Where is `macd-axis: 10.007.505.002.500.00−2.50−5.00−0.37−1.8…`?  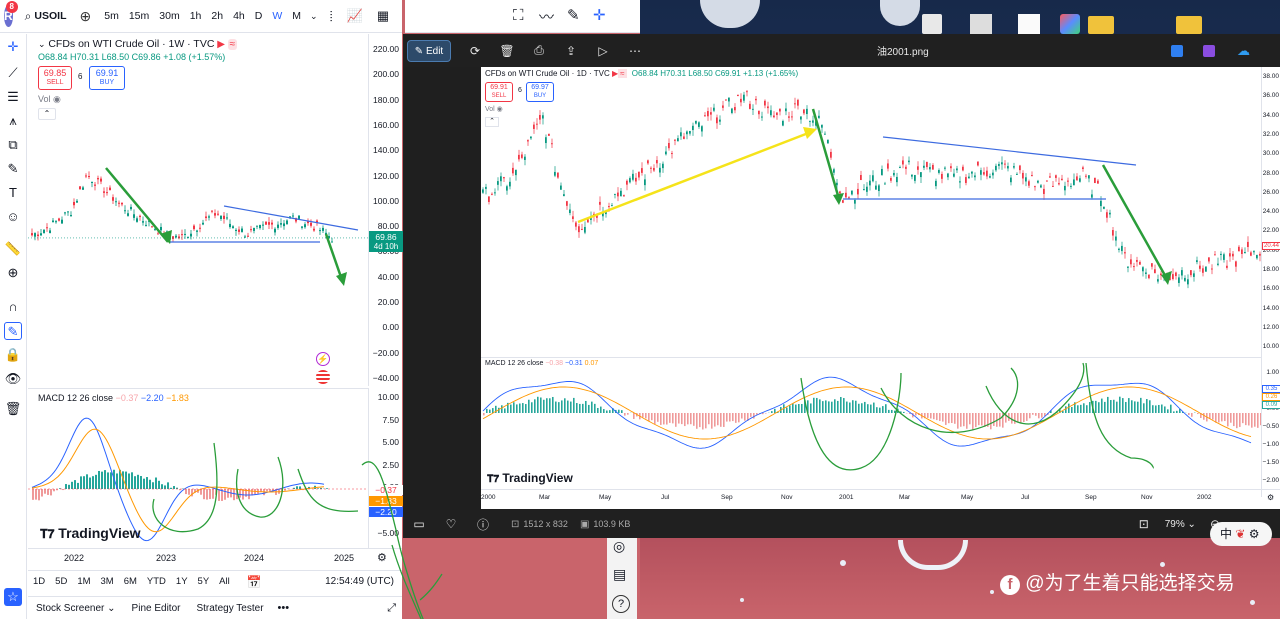 macd-axis: 10.007.505.002.500.00−2.50−5.00−0.37−1.8… is located at coordinates (385, 468).